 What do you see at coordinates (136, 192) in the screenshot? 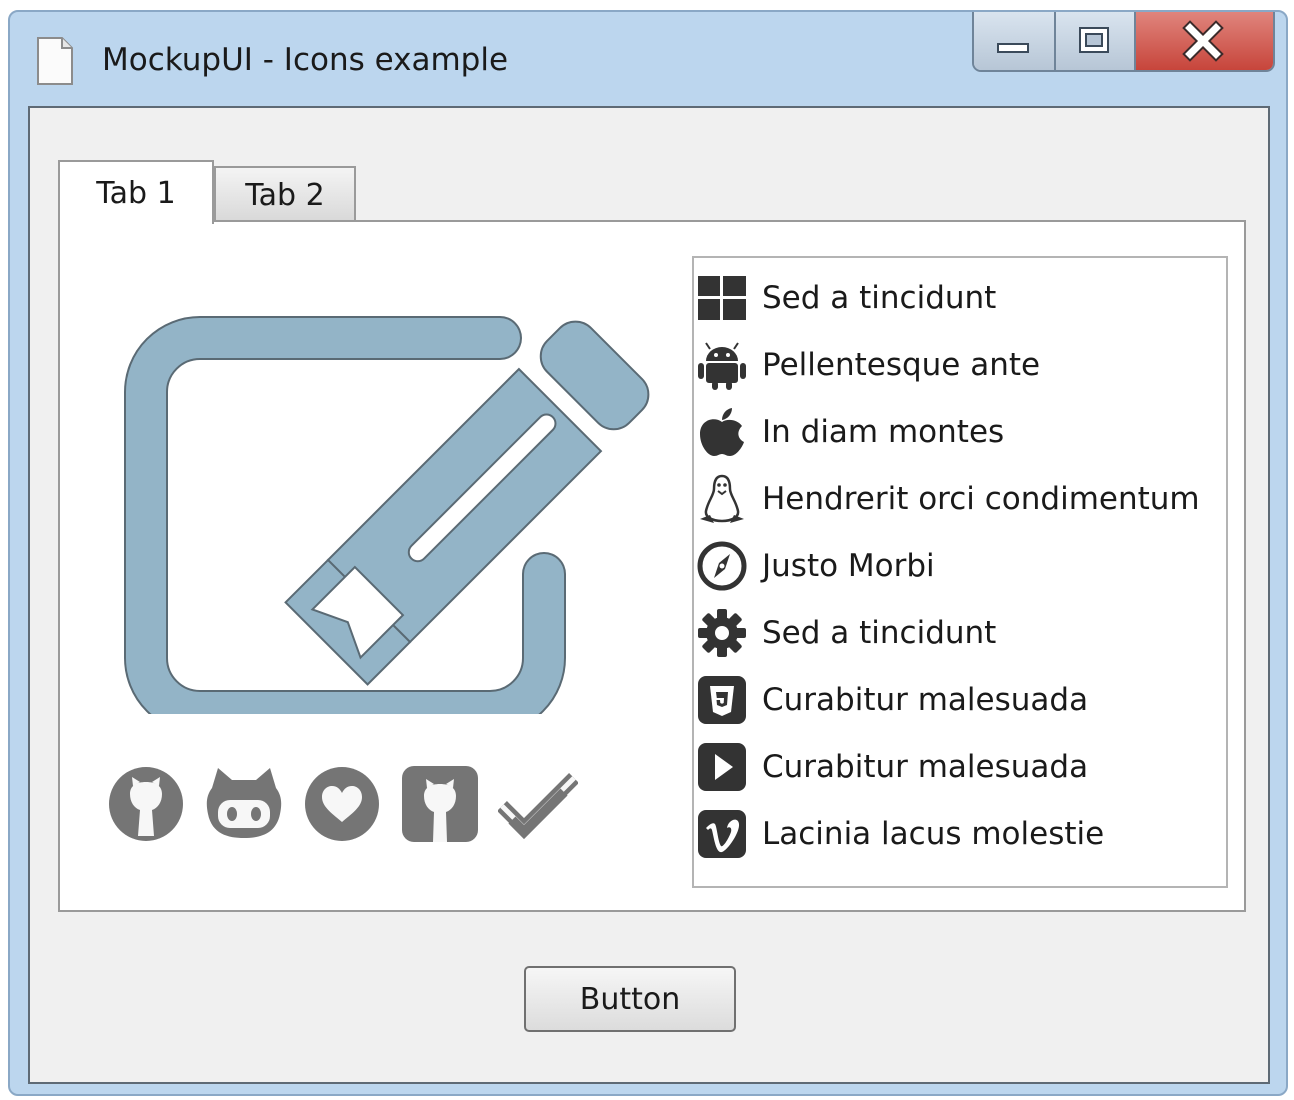
I see `tab-1: Tab 1` at bounding box center [136, 192].